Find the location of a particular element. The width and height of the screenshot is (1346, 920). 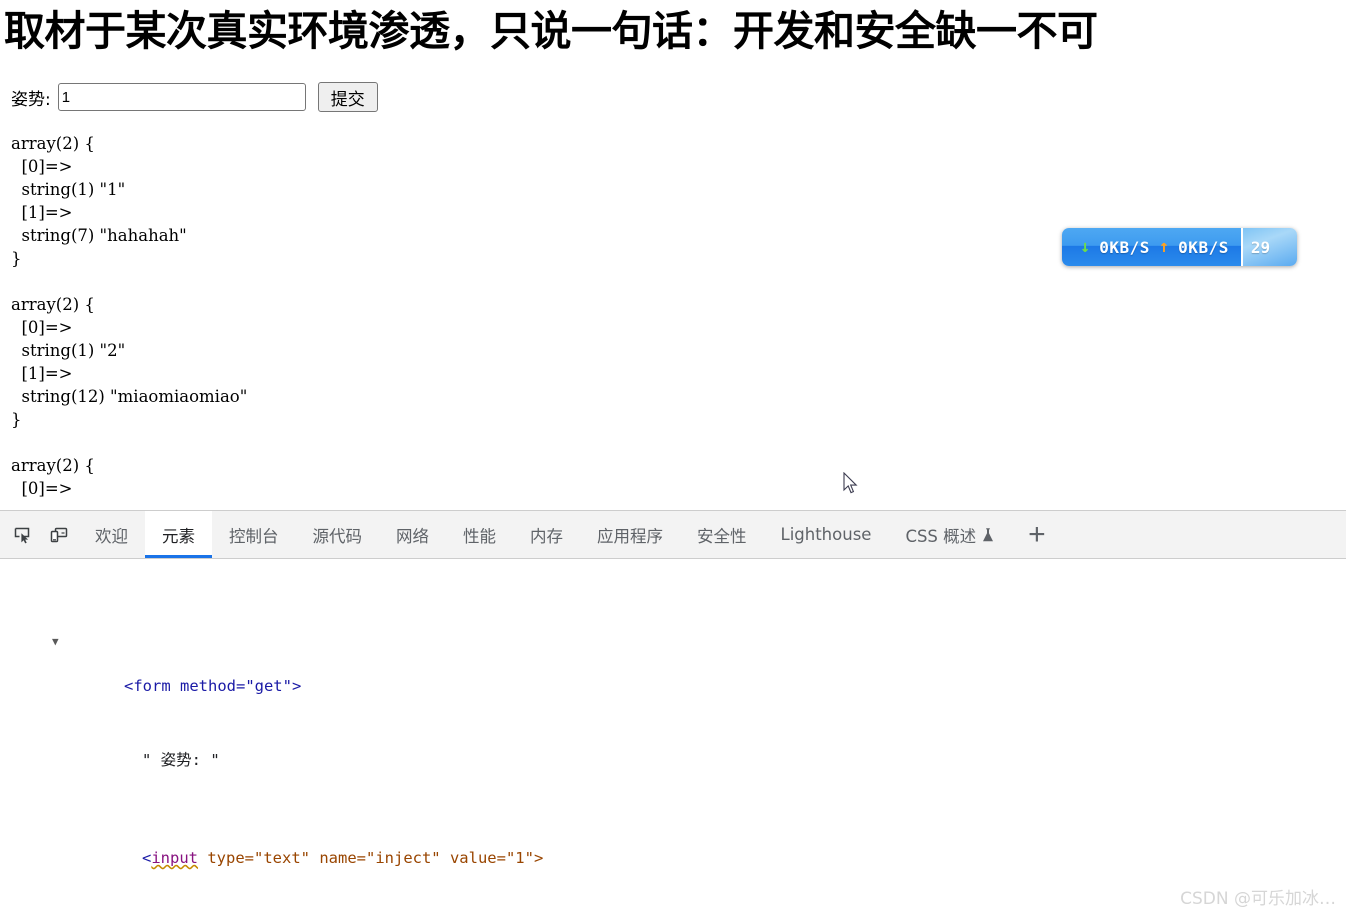

inspect-element-icon is located at coordinates (23, 535).